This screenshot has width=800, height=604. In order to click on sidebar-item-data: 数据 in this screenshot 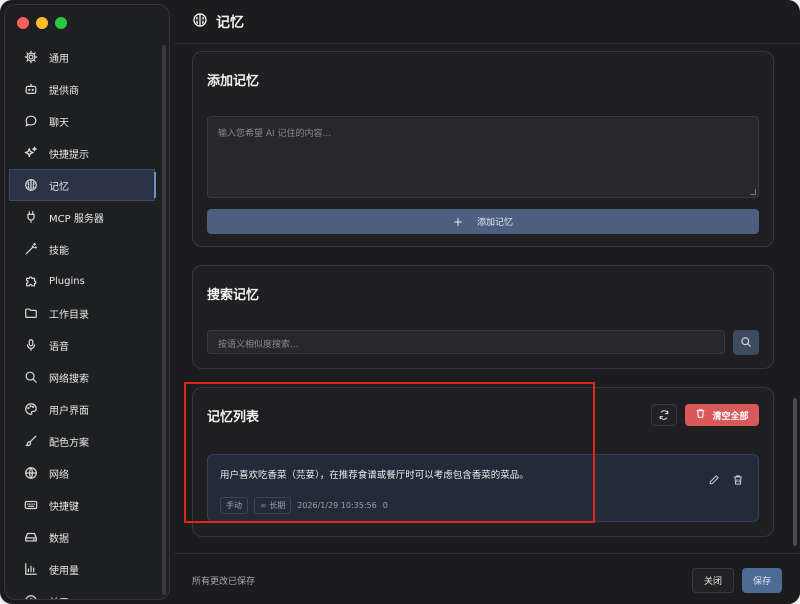, I will do `click(82, 537)`.